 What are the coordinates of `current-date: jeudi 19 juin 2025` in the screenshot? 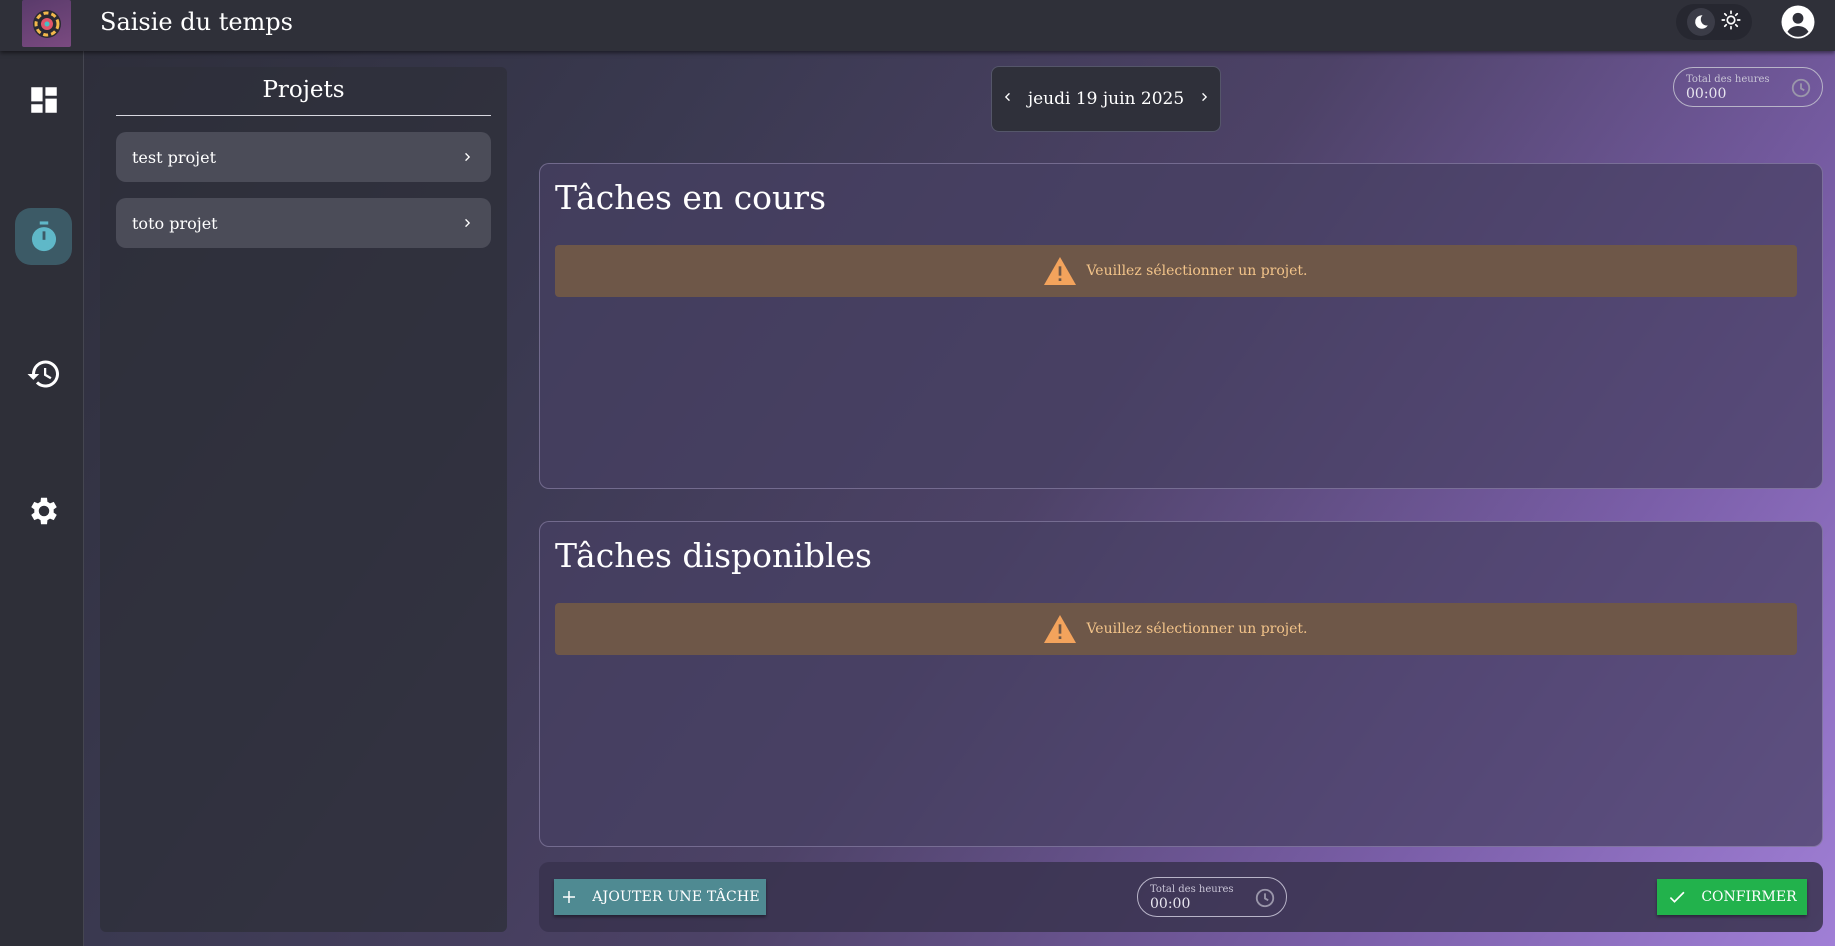 It's located at (1106, 99).